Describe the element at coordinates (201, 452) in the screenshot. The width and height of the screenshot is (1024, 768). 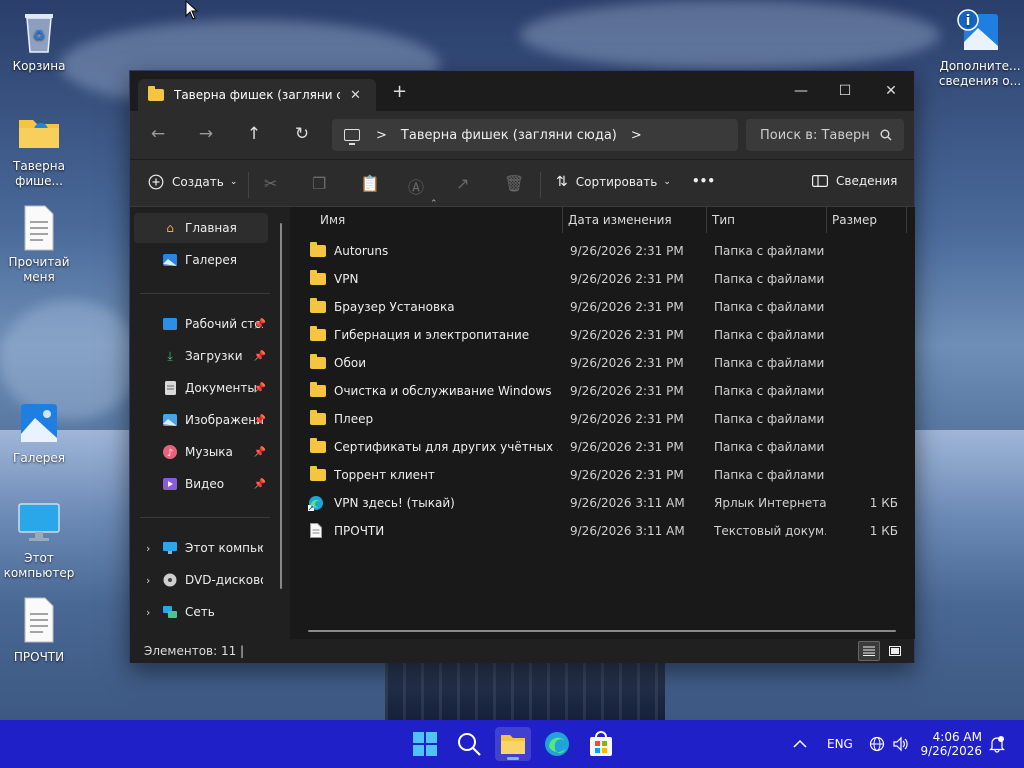
I see `sidebar-item-music: ♪ Музыка 📌` at that location.